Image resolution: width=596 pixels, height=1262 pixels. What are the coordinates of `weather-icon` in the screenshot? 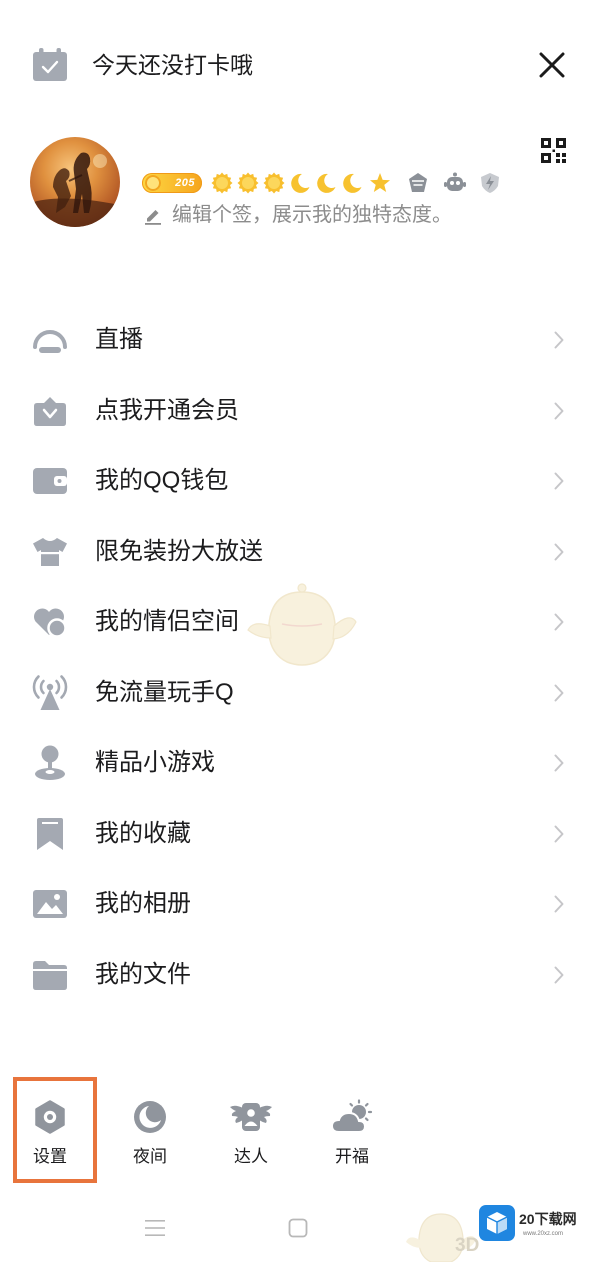 It's located at (352, 1117).